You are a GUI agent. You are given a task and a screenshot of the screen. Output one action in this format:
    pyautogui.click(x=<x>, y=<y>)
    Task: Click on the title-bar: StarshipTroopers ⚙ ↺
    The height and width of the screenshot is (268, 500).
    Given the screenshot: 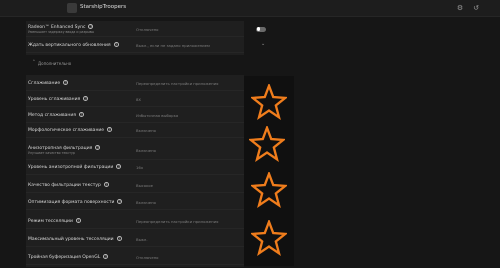 What is the action you would take?
    pyautogui.click(x=250, y=8)
    